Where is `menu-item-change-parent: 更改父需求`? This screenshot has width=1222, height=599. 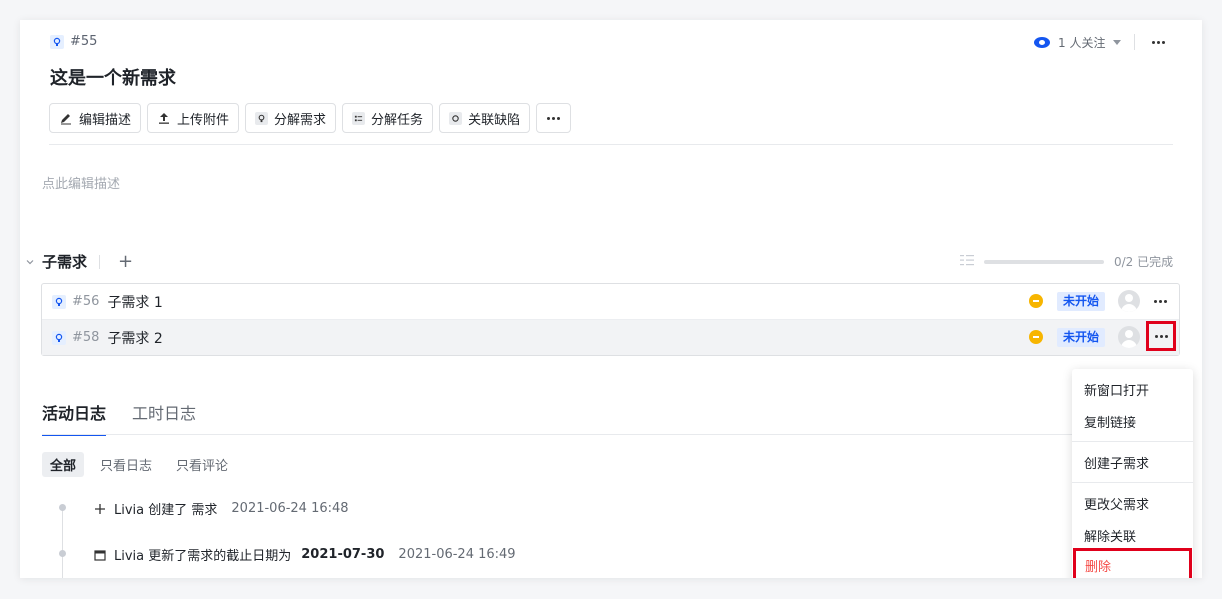 menu-item-change-parent: 更改父需求 is located at coordinates (1116, 503).